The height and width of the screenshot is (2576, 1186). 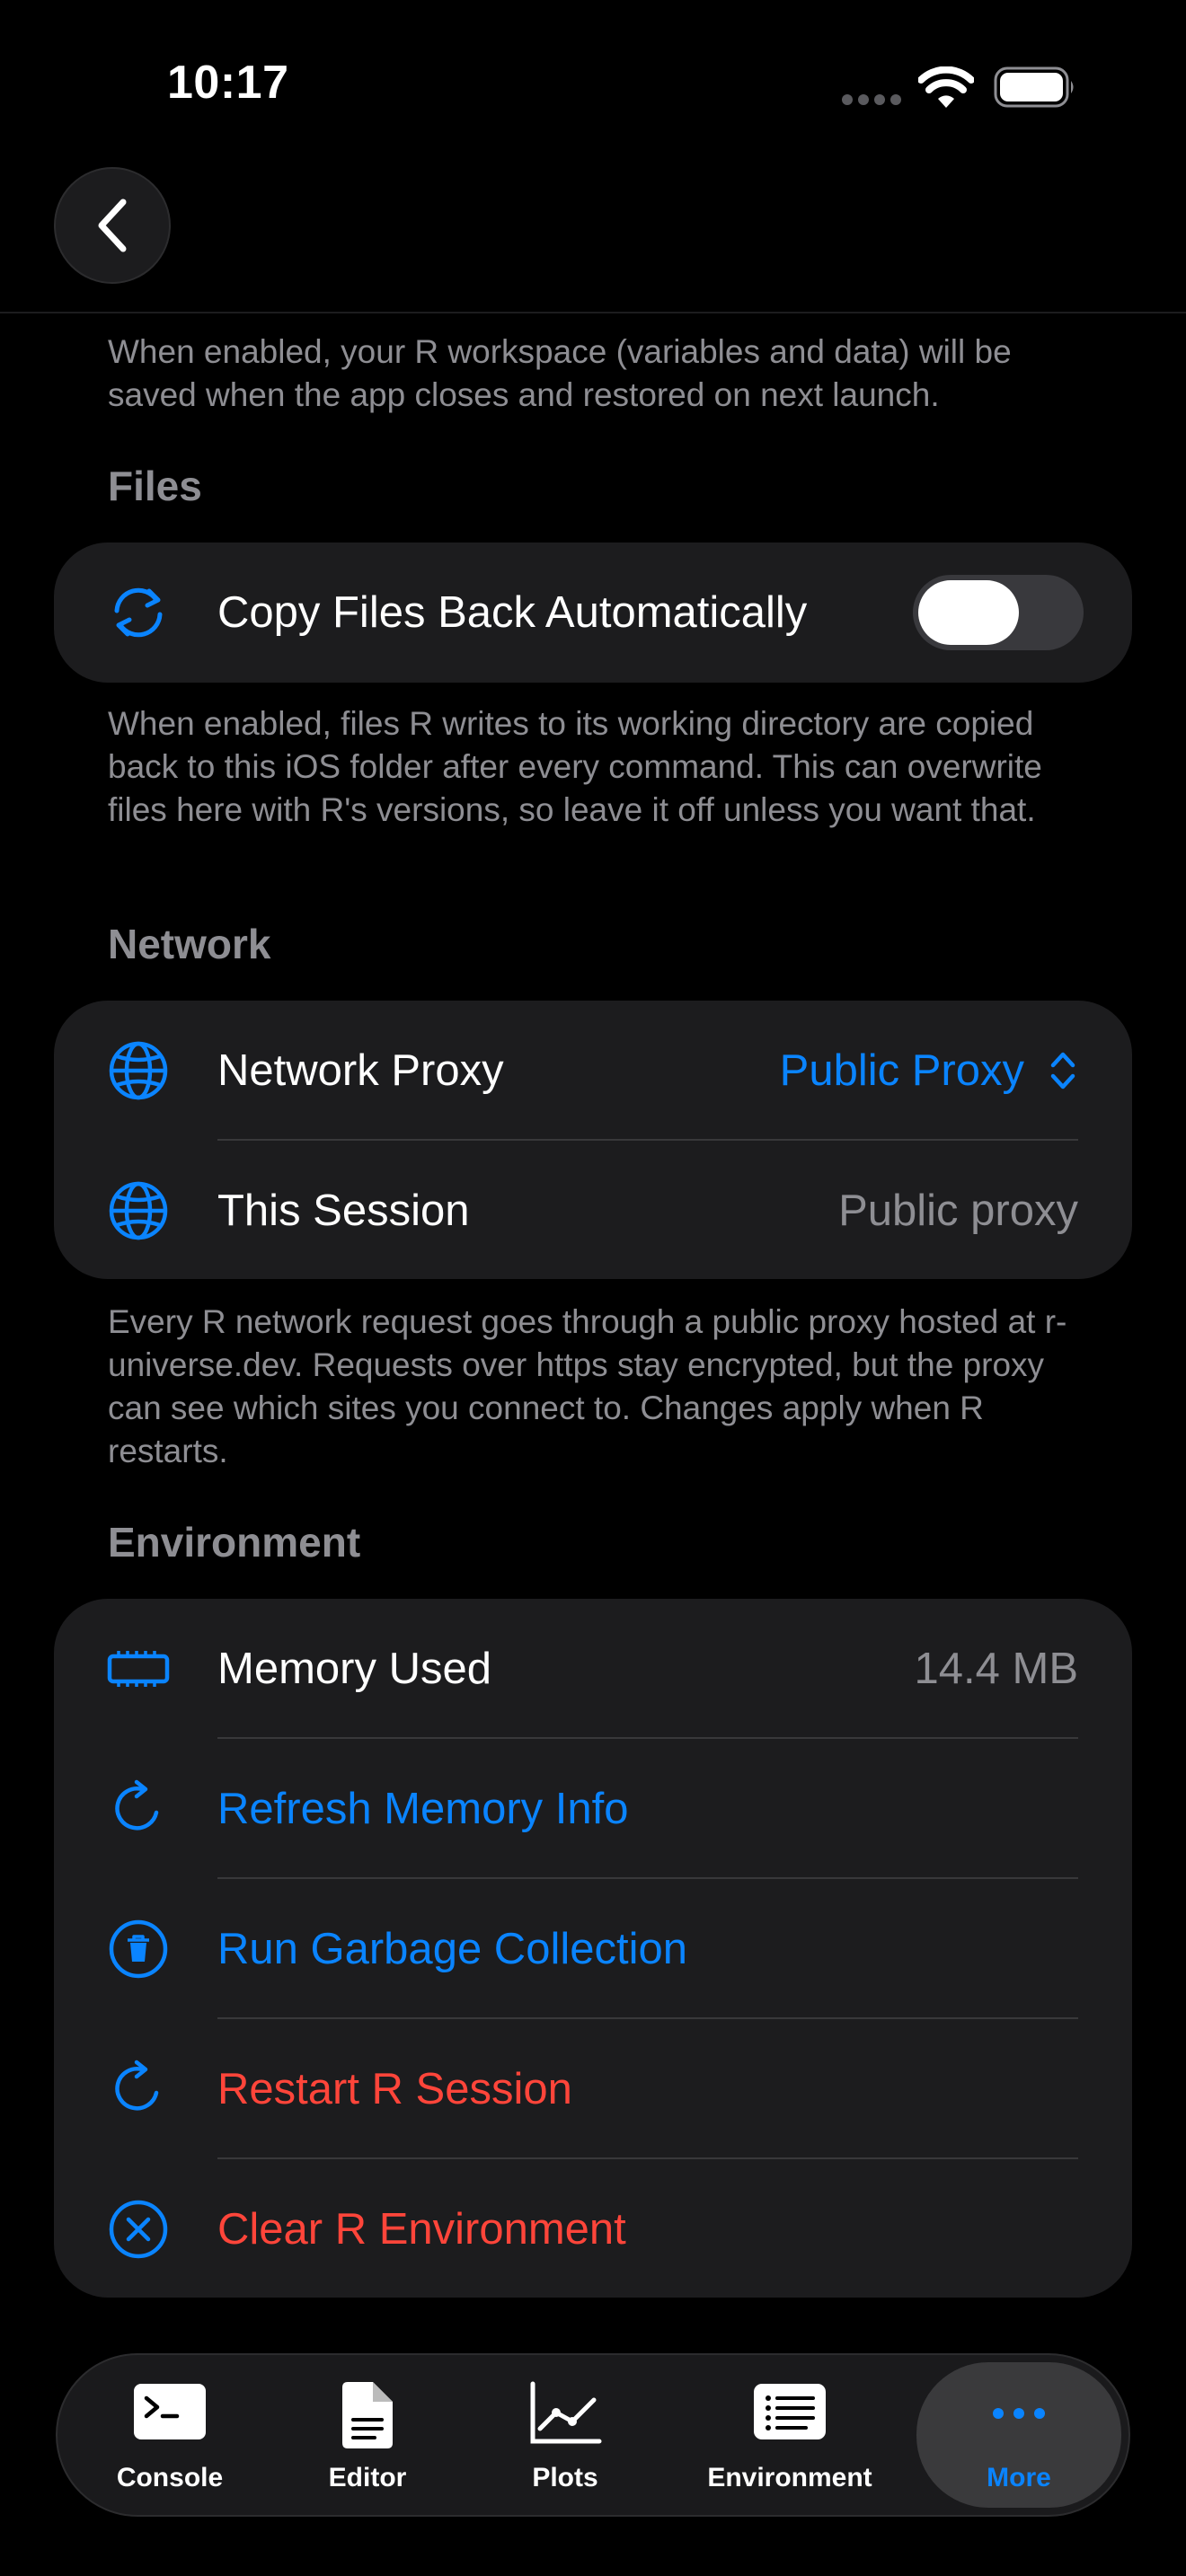 What do you see at coordinates (360, 1070) in the screenshot?
I see `network-proxy-label: Network Proxy` at bounding box center [360, 1070].